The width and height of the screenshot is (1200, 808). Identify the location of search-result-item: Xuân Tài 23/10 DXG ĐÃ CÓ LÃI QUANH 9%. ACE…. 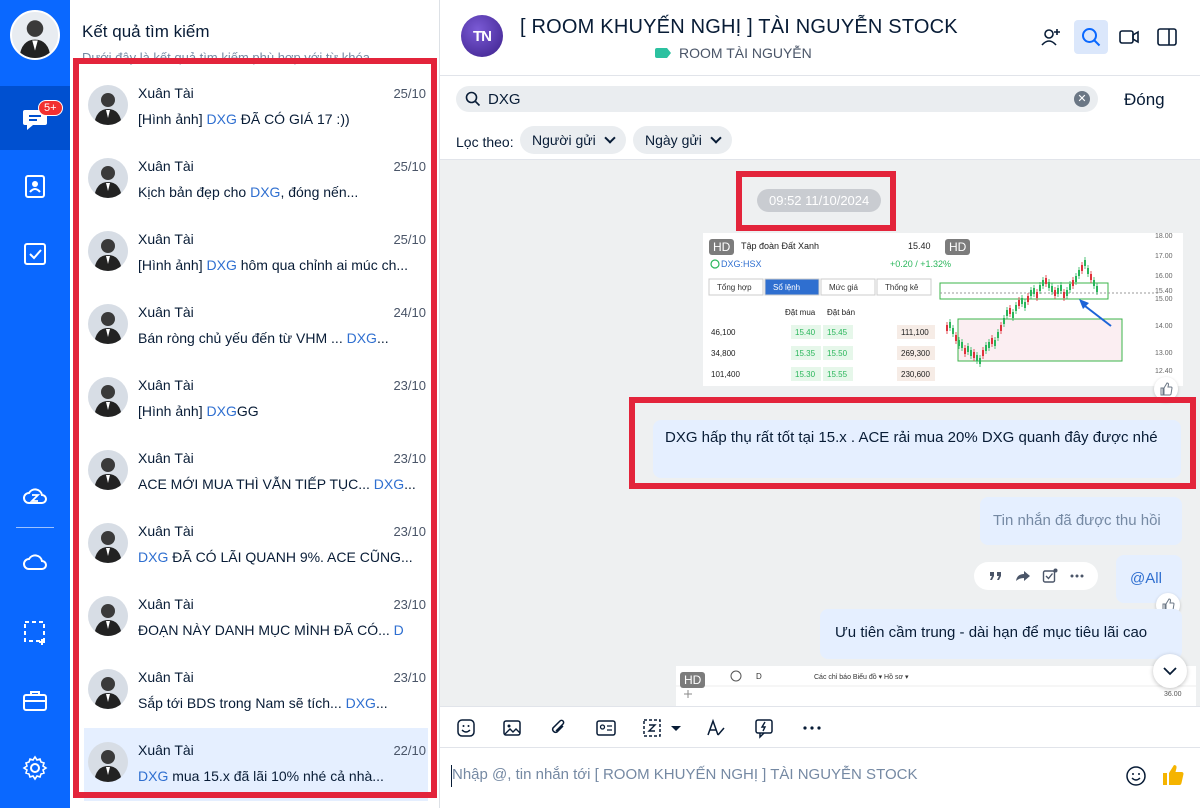
(256, 545).